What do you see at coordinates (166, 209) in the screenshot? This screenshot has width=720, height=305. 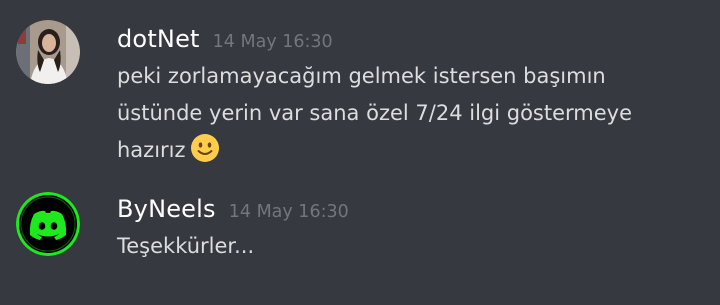 I see `username: ByNeels` at bounding box center [166, 209].